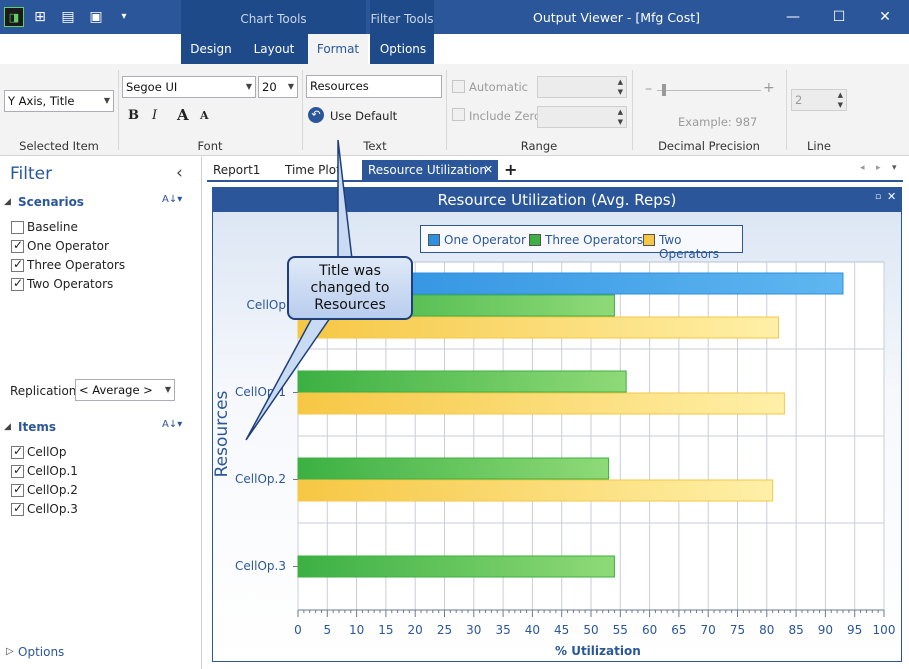  I want to click on annotation-callout: Title was changed to Resources, so click(350, 288).